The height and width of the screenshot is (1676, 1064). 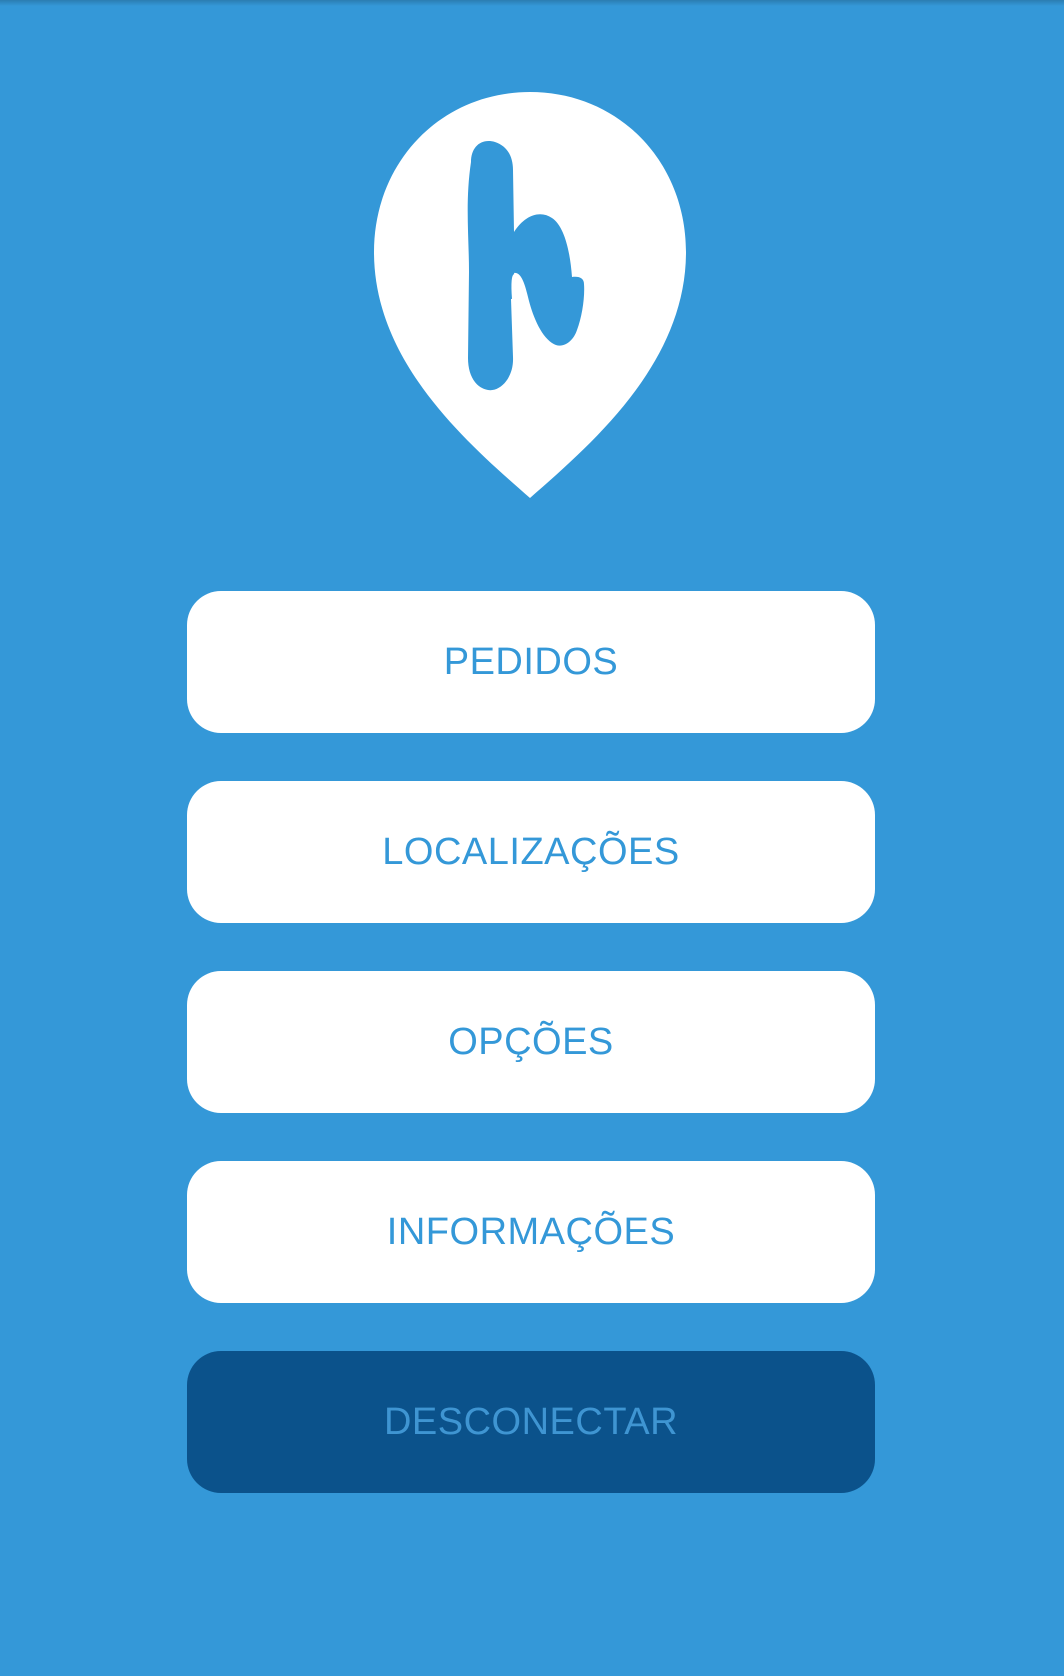 I want to click on top-shadow, so click(x=532, y=3).